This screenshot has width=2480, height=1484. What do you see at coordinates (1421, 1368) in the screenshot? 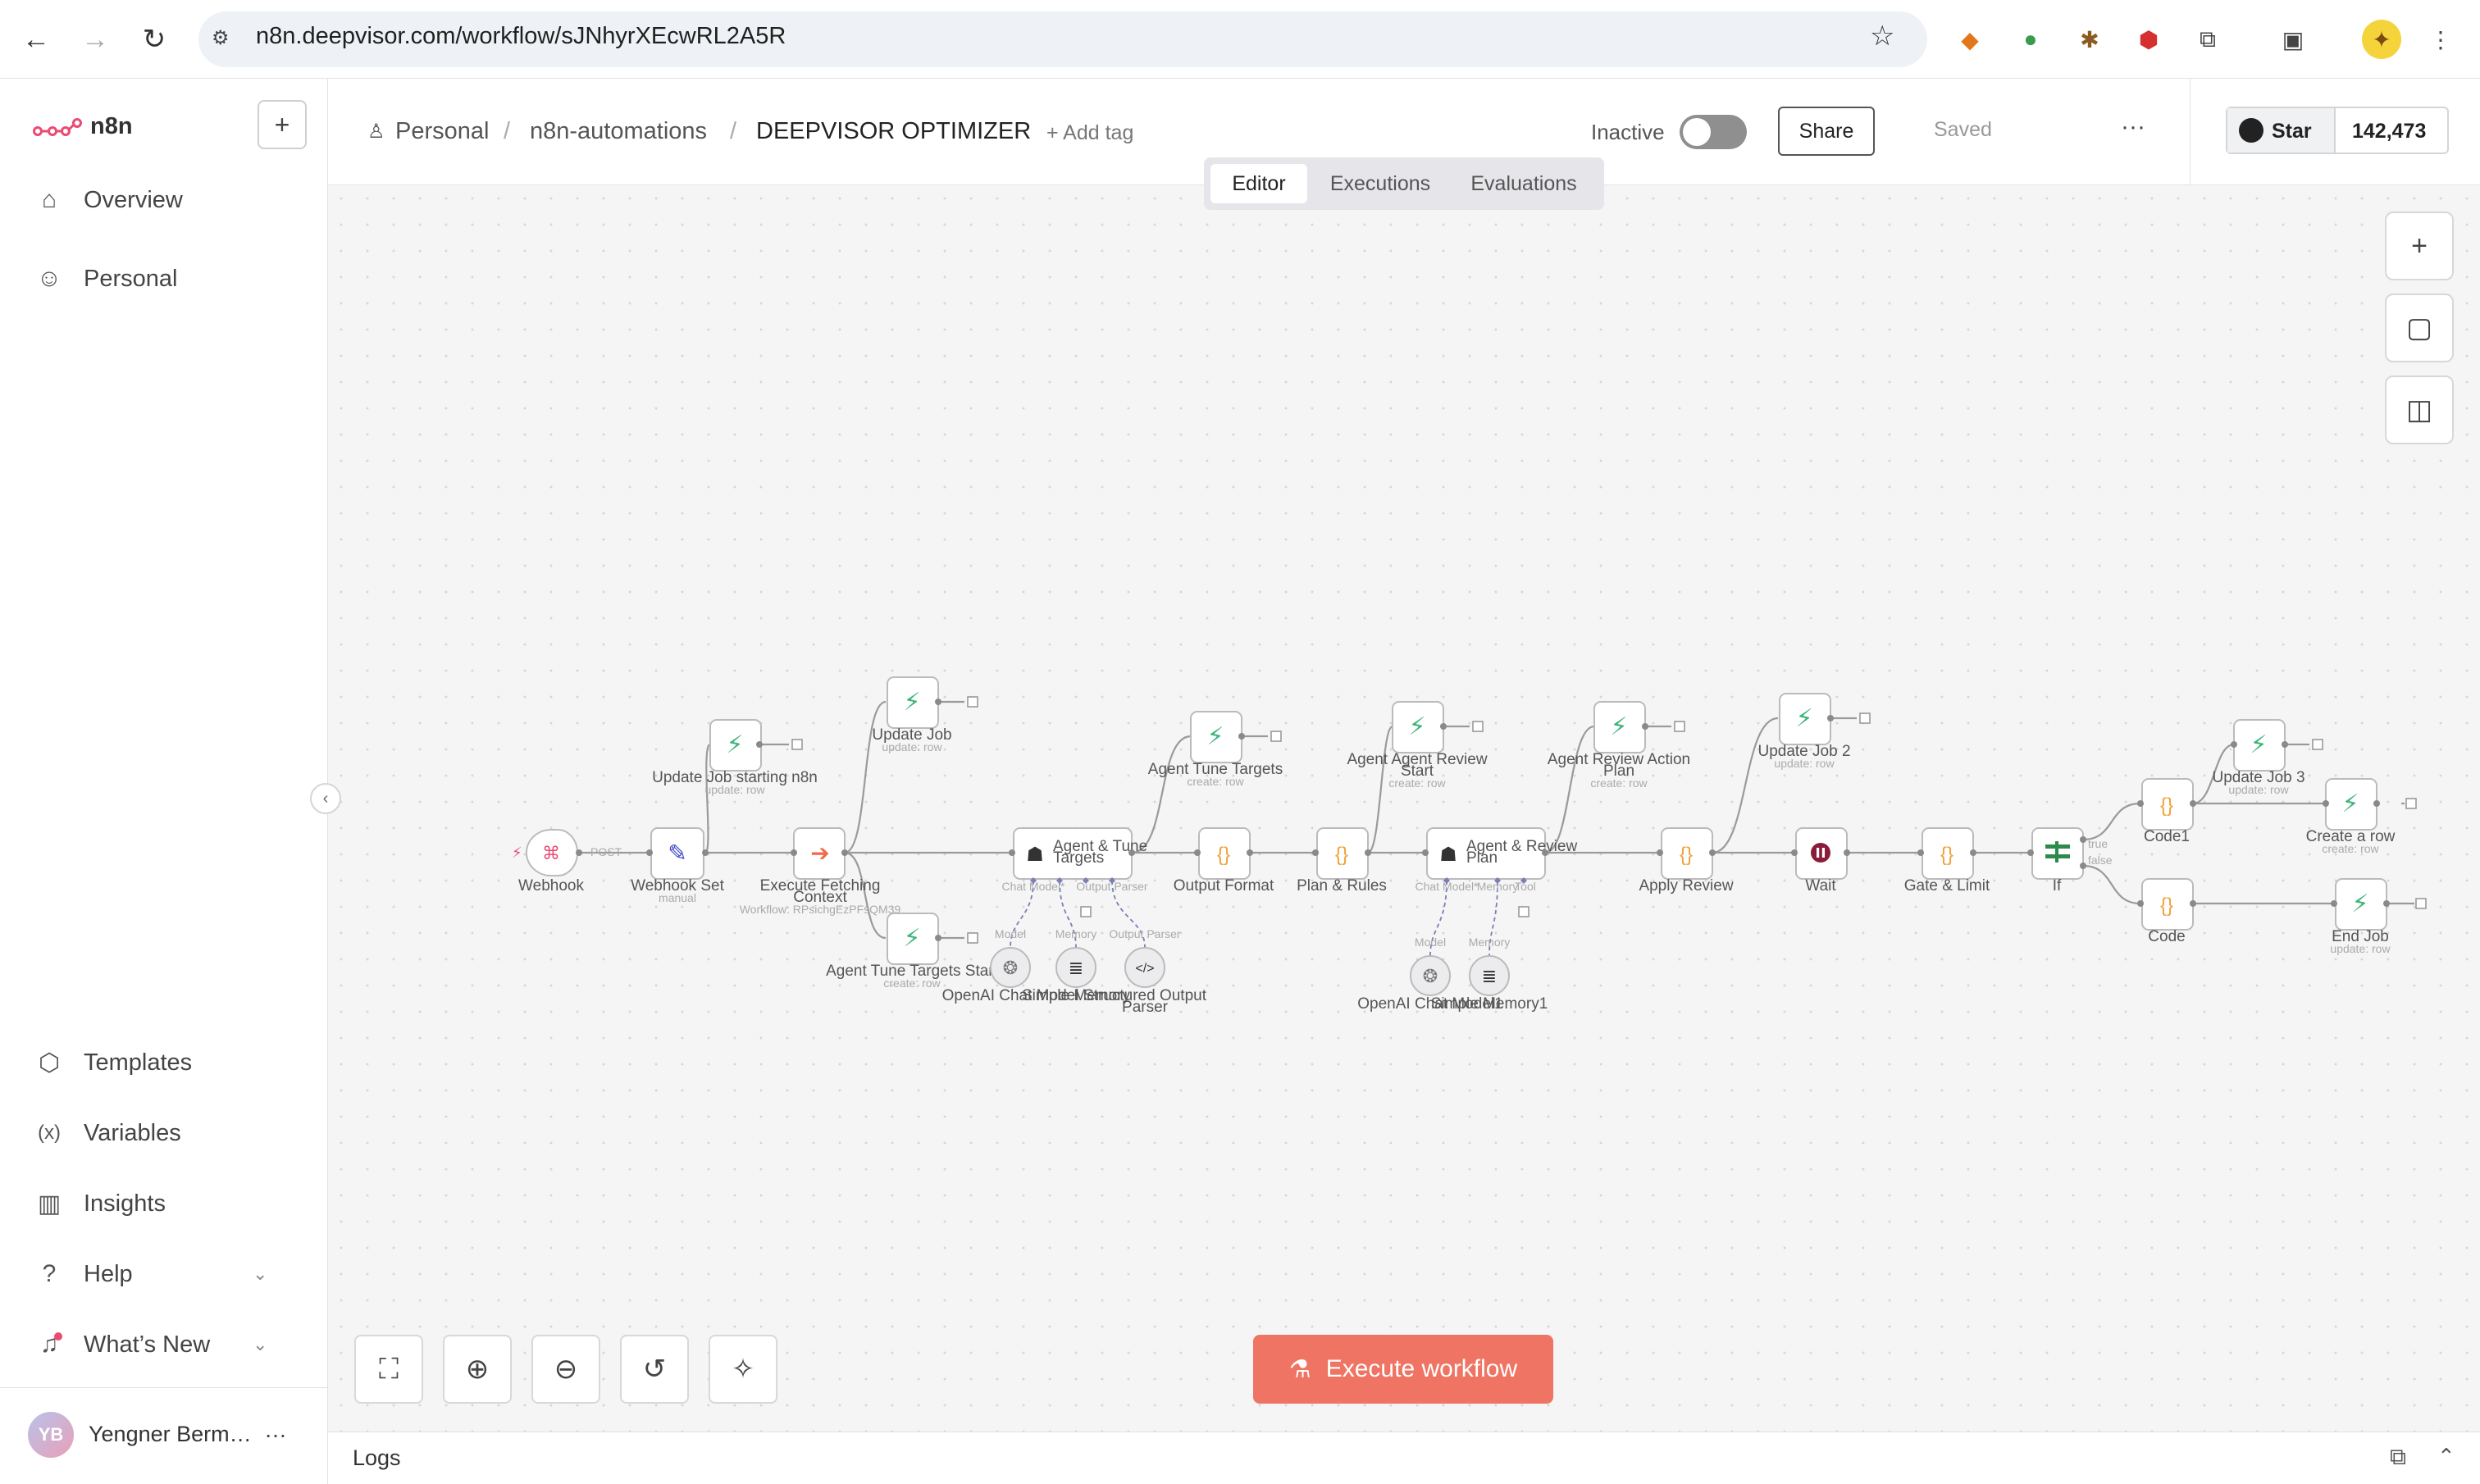
I see `execute-workflow-label: Execute workflow` at bounding box center [1421, 1368].